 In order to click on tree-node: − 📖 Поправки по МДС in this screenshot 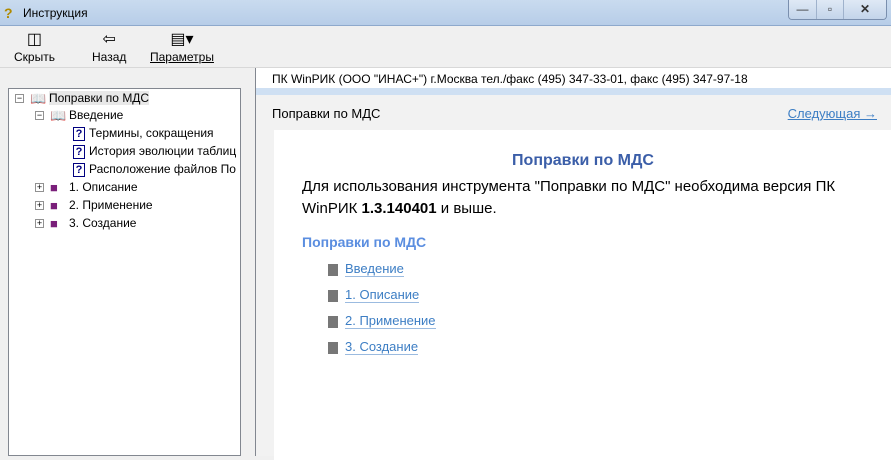, I will do `click(82, 98)`.